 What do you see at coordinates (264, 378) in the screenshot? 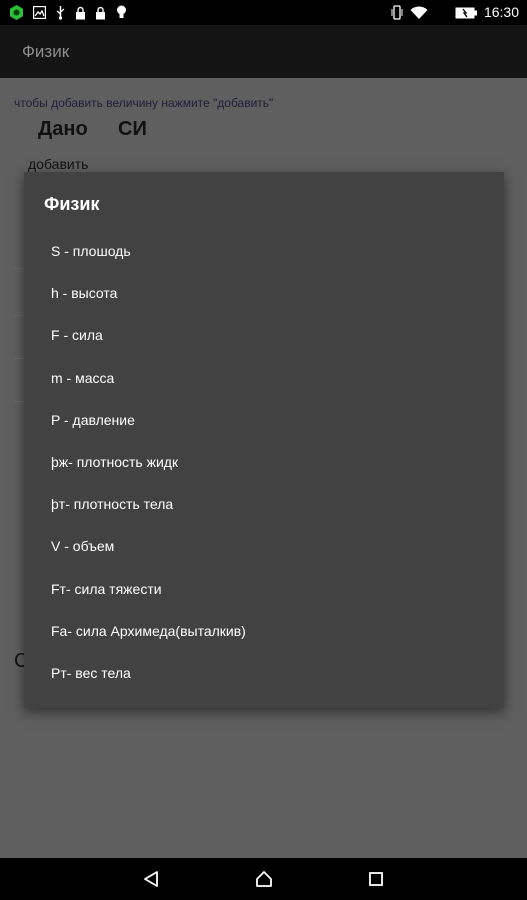
I see `list-item-mass: m - масса` at bounding box center [264, 378].